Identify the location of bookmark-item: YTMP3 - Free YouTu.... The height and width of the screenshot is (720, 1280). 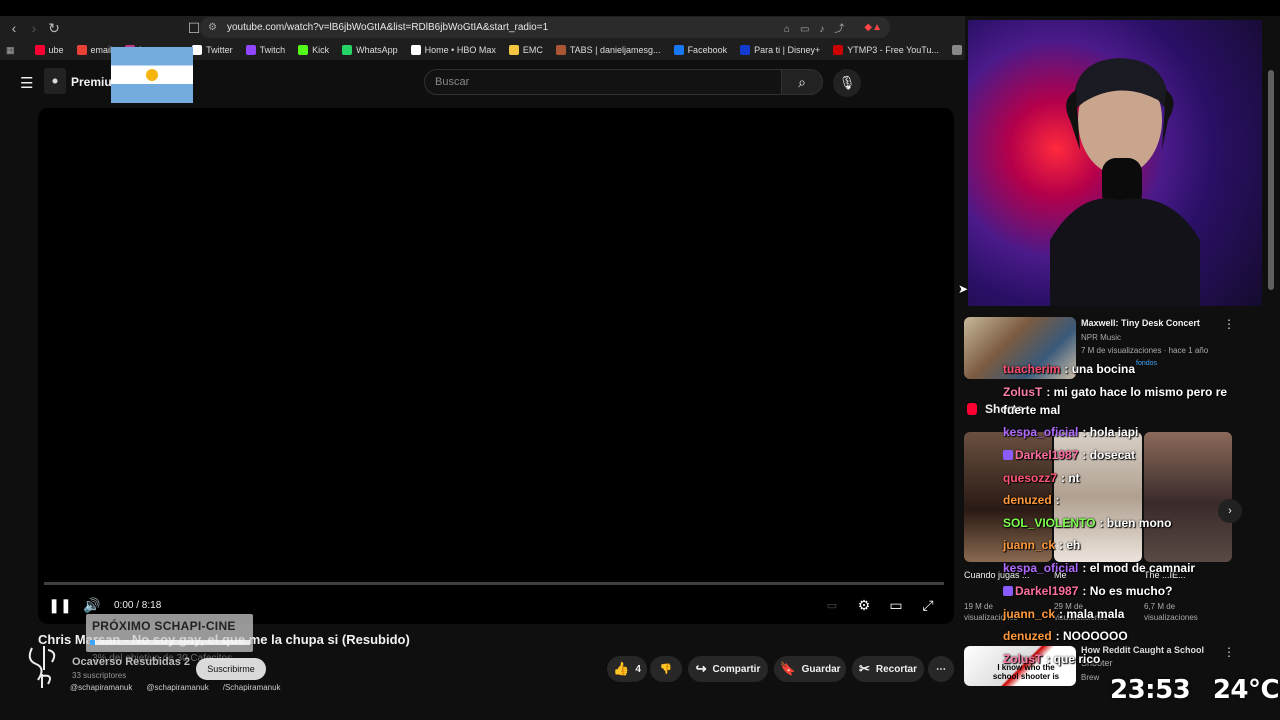
(886, 50).